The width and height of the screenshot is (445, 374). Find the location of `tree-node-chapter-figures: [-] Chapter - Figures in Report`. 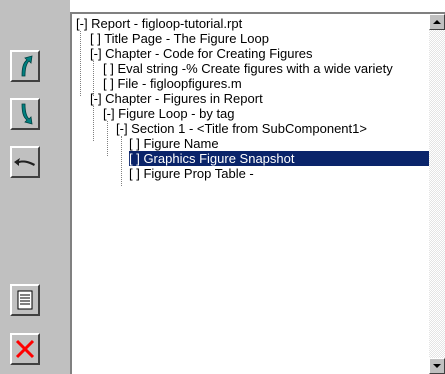

tree-node-chapter-figures: [-] Chapter - Figures in Report is located at coordinates (179, 98).